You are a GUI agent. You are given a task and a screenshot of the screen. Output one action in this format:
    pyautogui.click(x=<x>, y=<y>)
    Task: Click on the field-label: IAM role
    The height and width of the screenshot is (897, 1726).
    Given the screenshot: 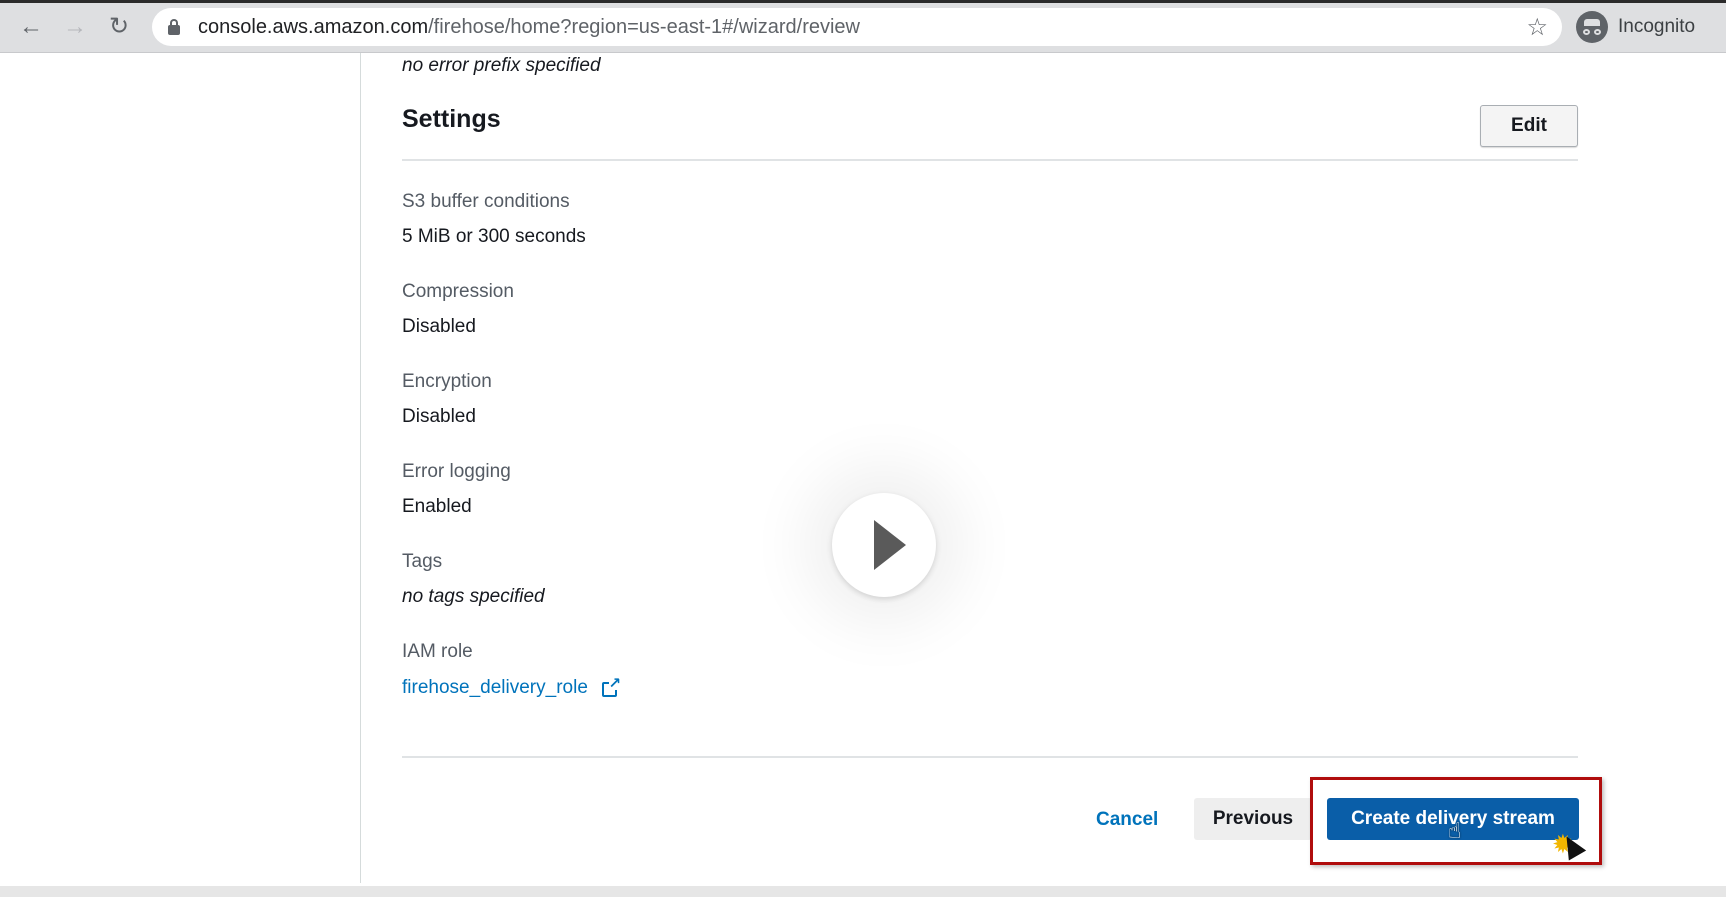 What is the action you would take?
    pyautogui.click(x=437, y=651)
    